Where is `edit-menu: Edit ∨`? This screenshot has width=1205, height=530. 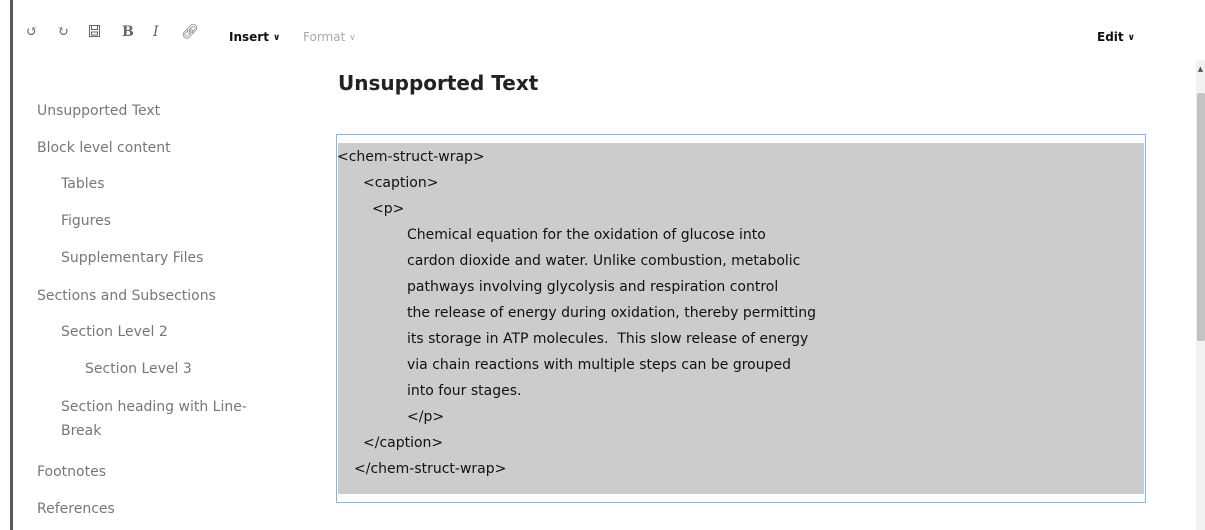
edit-menu: Edit ∨ is located at coordinates (1116, 37).